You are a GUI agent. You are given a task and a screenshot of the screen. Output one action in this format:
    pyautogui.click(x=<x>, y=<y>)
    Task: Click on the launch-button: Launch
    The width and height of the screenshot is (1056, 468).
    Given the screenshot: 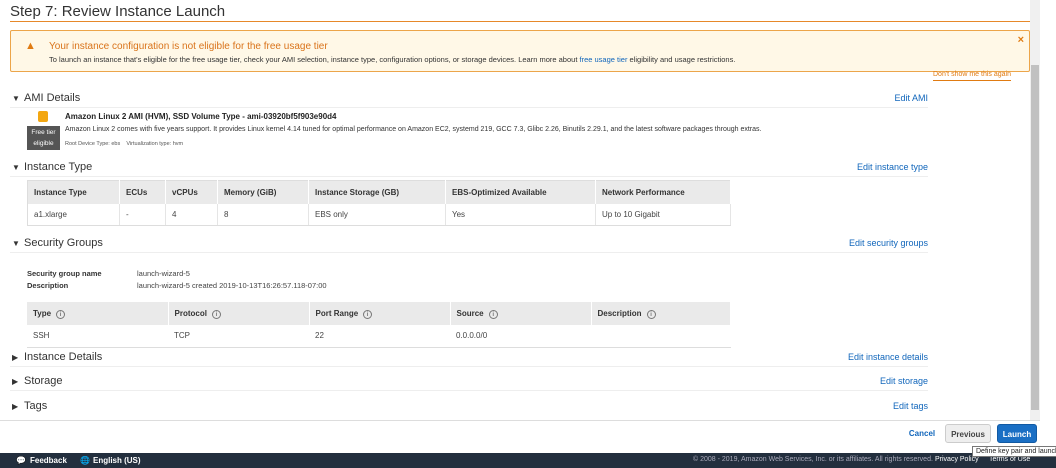 What is the action you would take?
    pyautogui.click(x=1017, y=433)
    